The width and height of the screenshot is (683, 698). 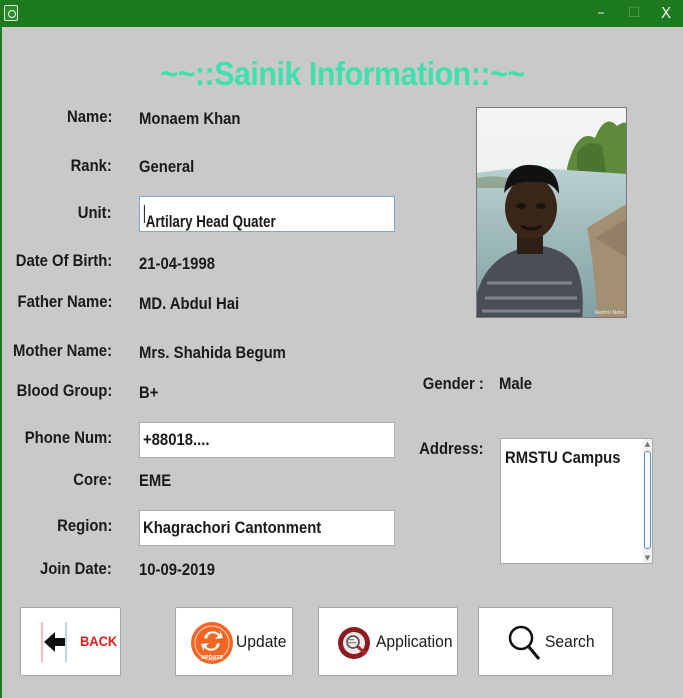 I want to click on scroll-thumb, so click(x=647, y=500).